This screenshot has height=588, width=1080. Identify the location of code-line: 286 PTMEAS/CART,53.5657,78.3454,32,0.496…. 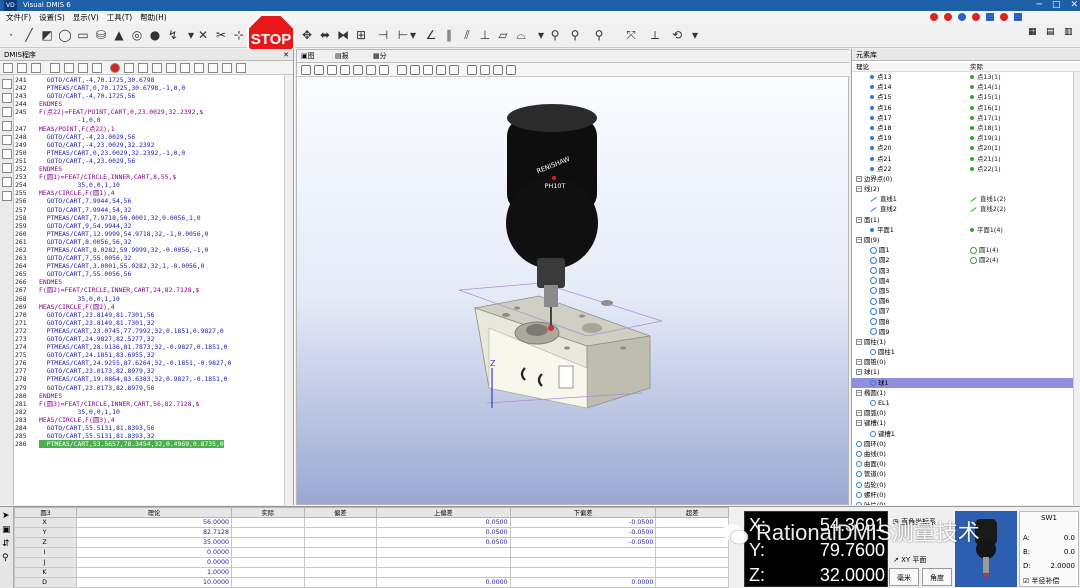
(150, 444).